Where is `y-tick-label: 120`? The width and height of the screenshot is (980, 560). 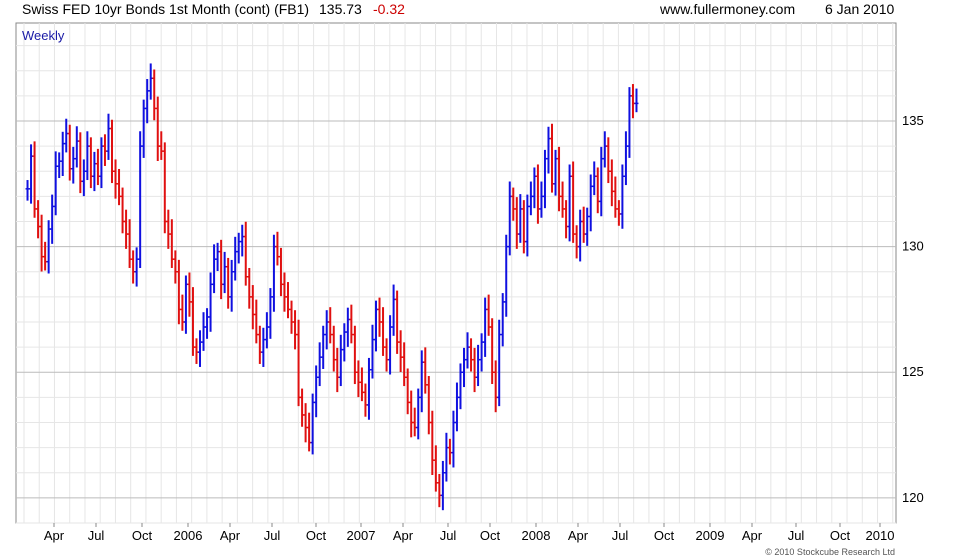 y-tick-label: 120 is located at coordinates (913, 497).